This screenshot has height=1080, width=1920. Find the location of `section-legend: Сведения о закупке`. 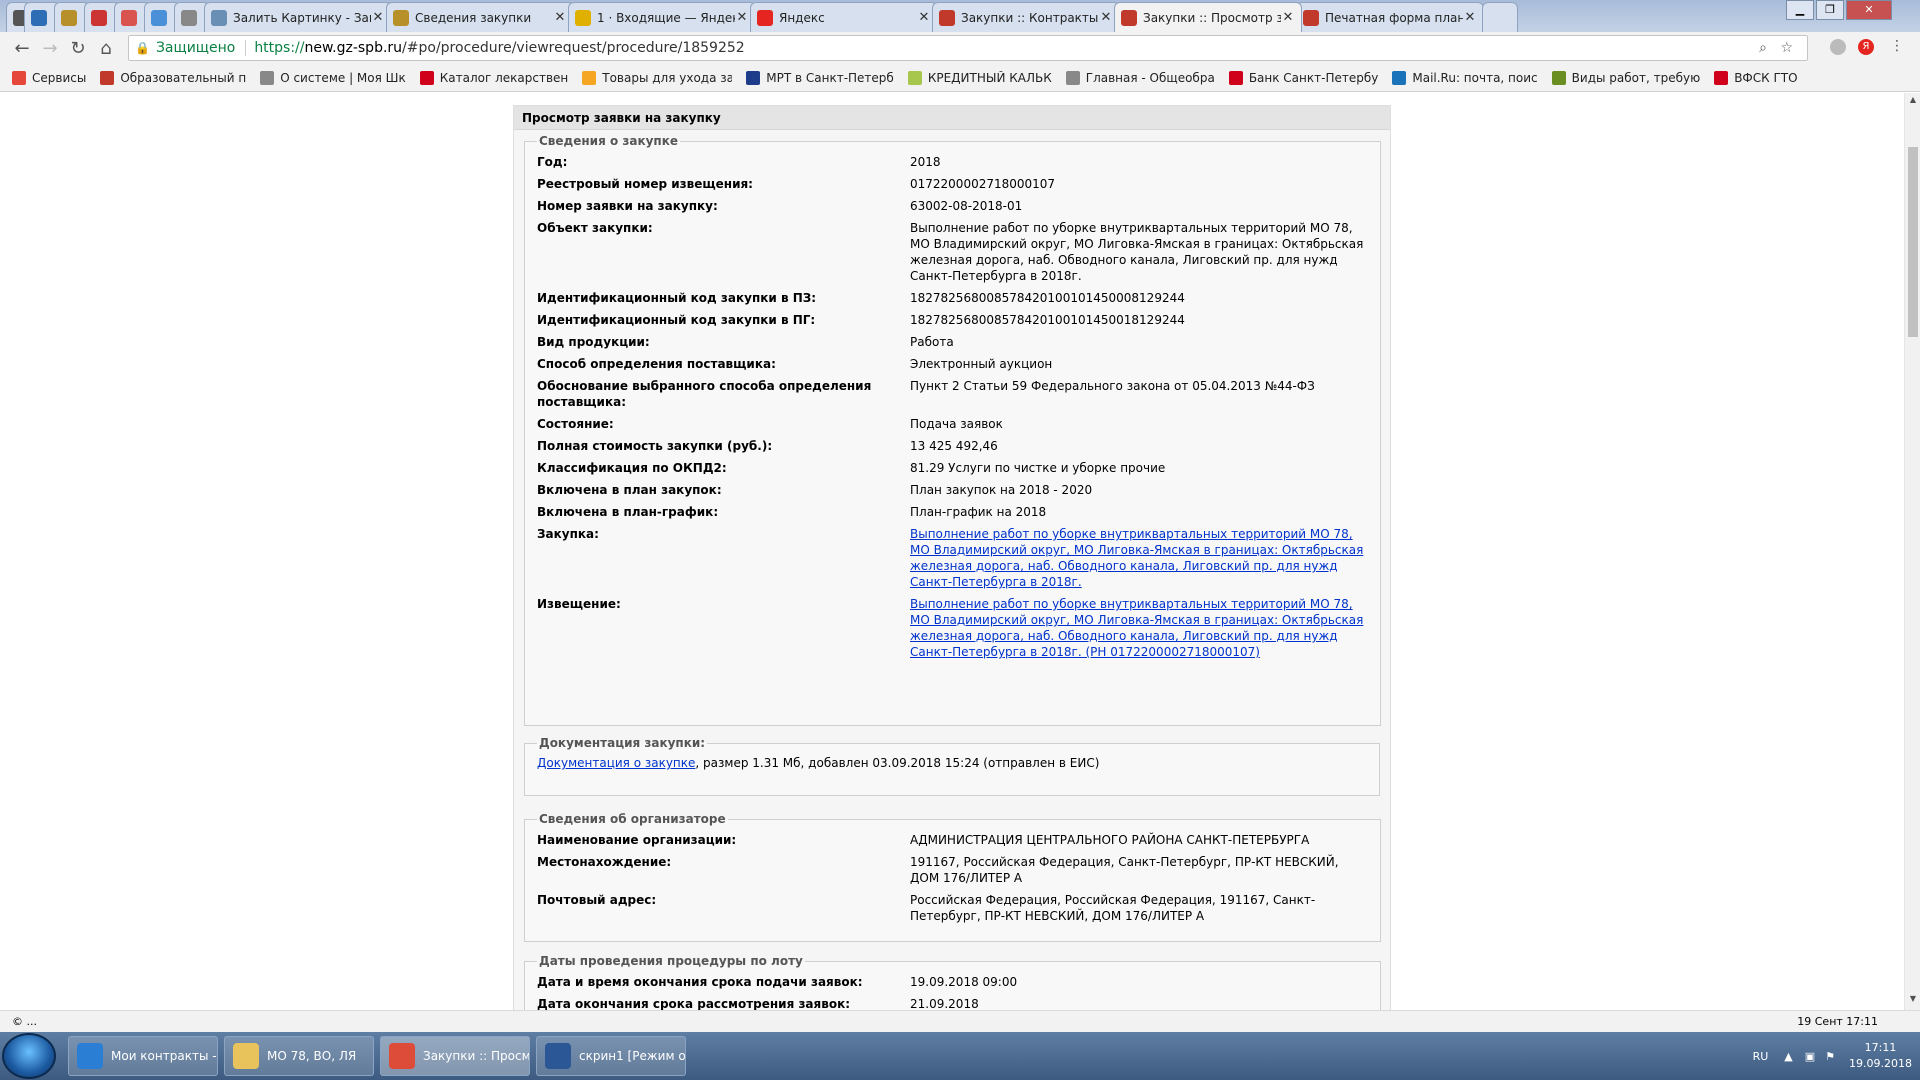

section-legend: Сведения о закупке is located at coordinates (608, 141).